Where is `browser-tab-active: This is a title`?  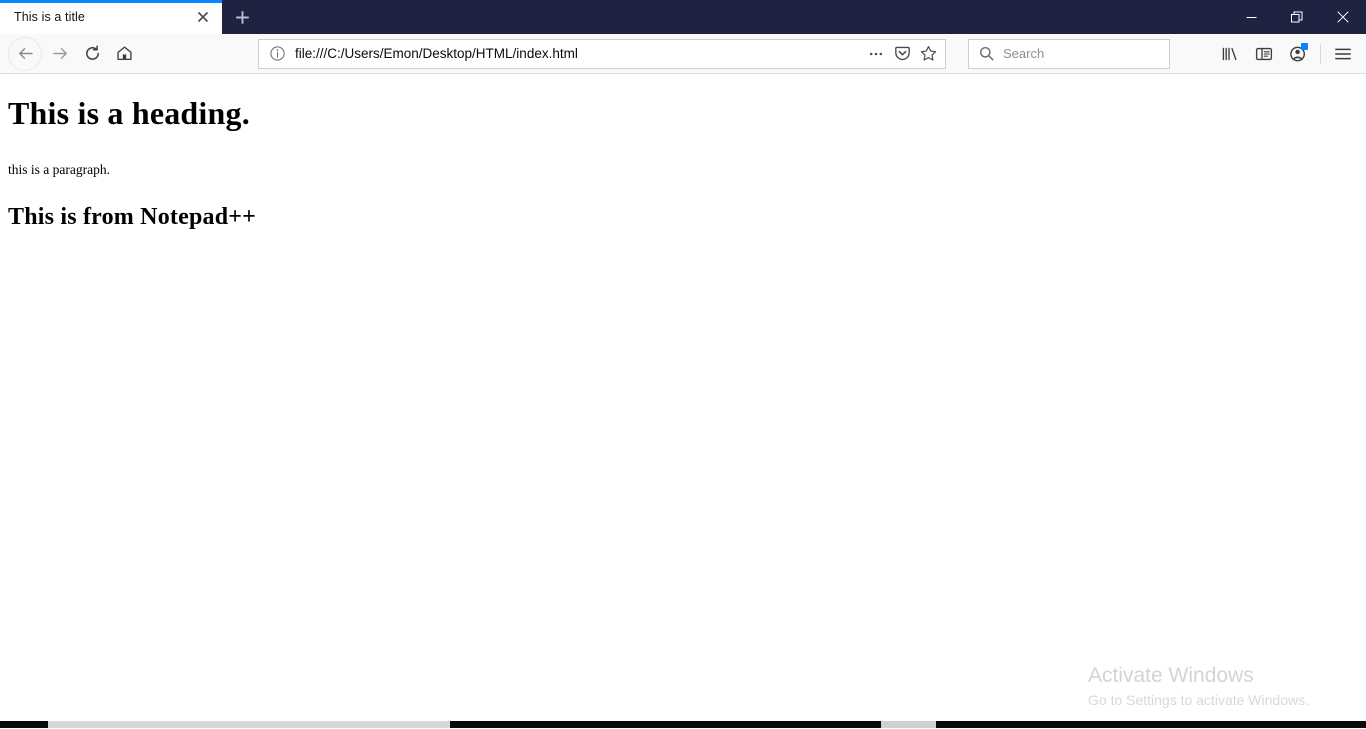
browser-tab-active: This is a title is located at coordinates (111, 17).